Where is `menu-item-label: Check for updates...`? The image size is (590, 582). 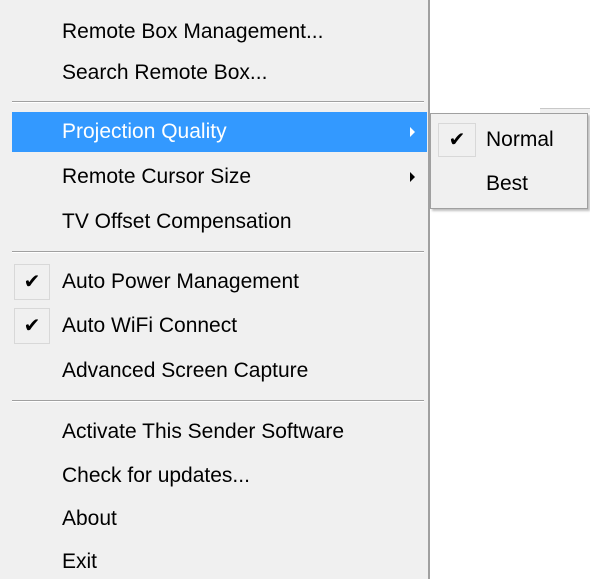 menu-item-label: Check for updates... is located at coordinates (156, 475).